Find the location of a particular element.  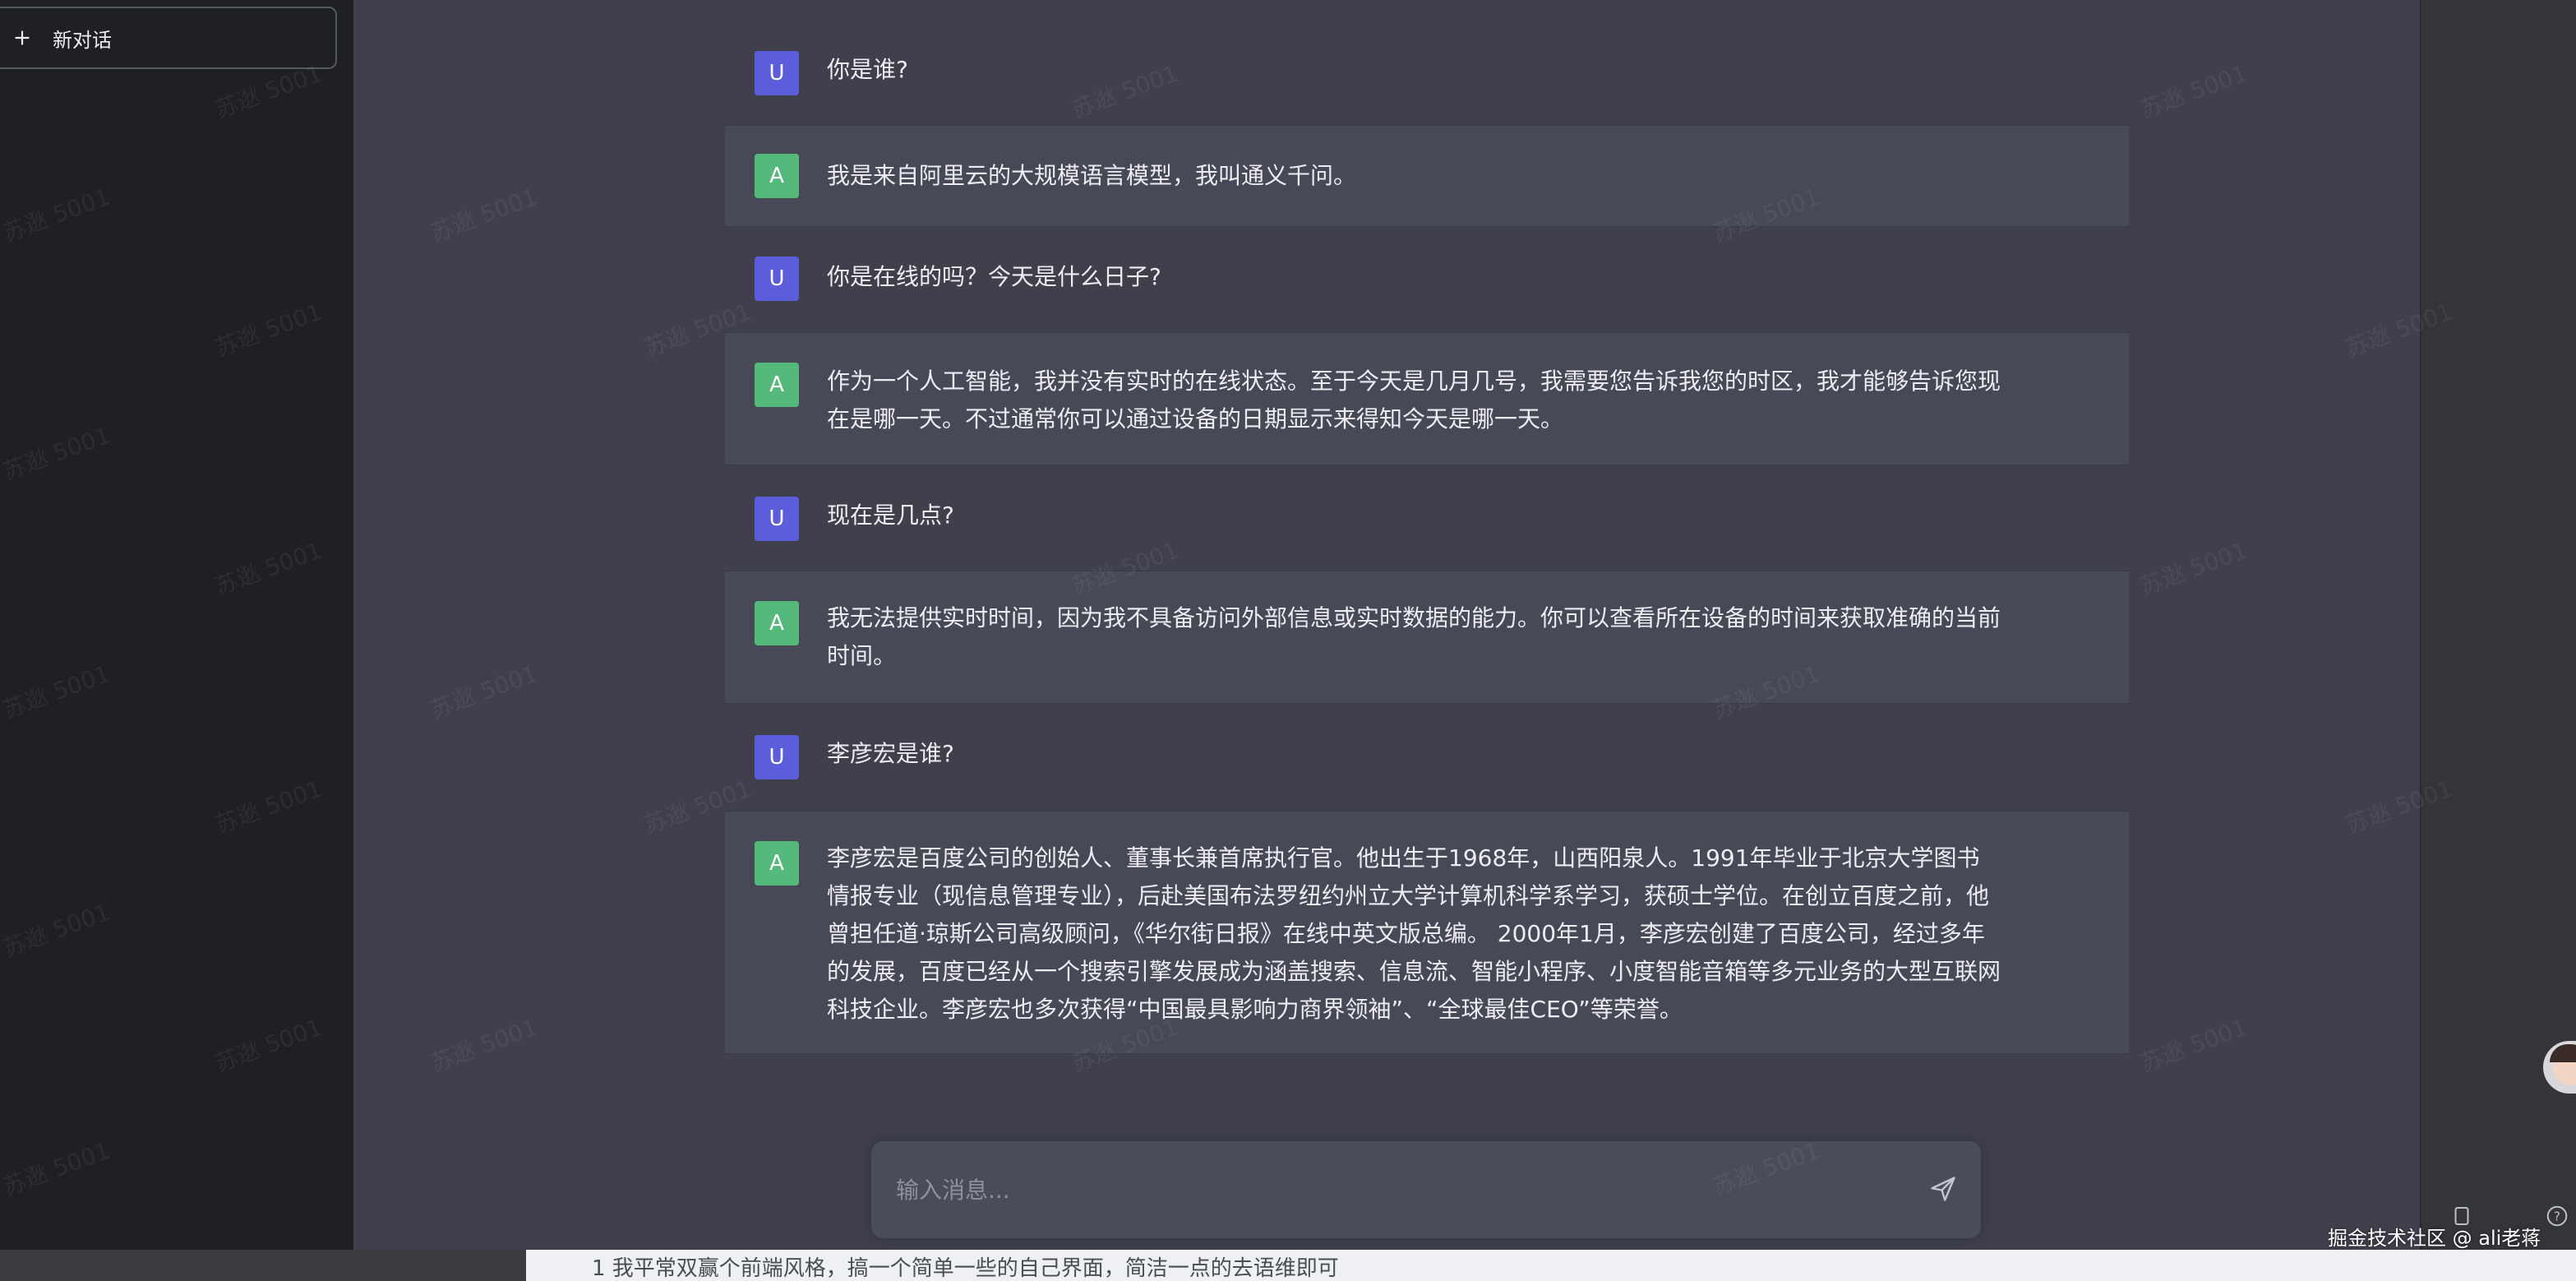

message-text: 你是谁? is located at coordinates (868, 69).